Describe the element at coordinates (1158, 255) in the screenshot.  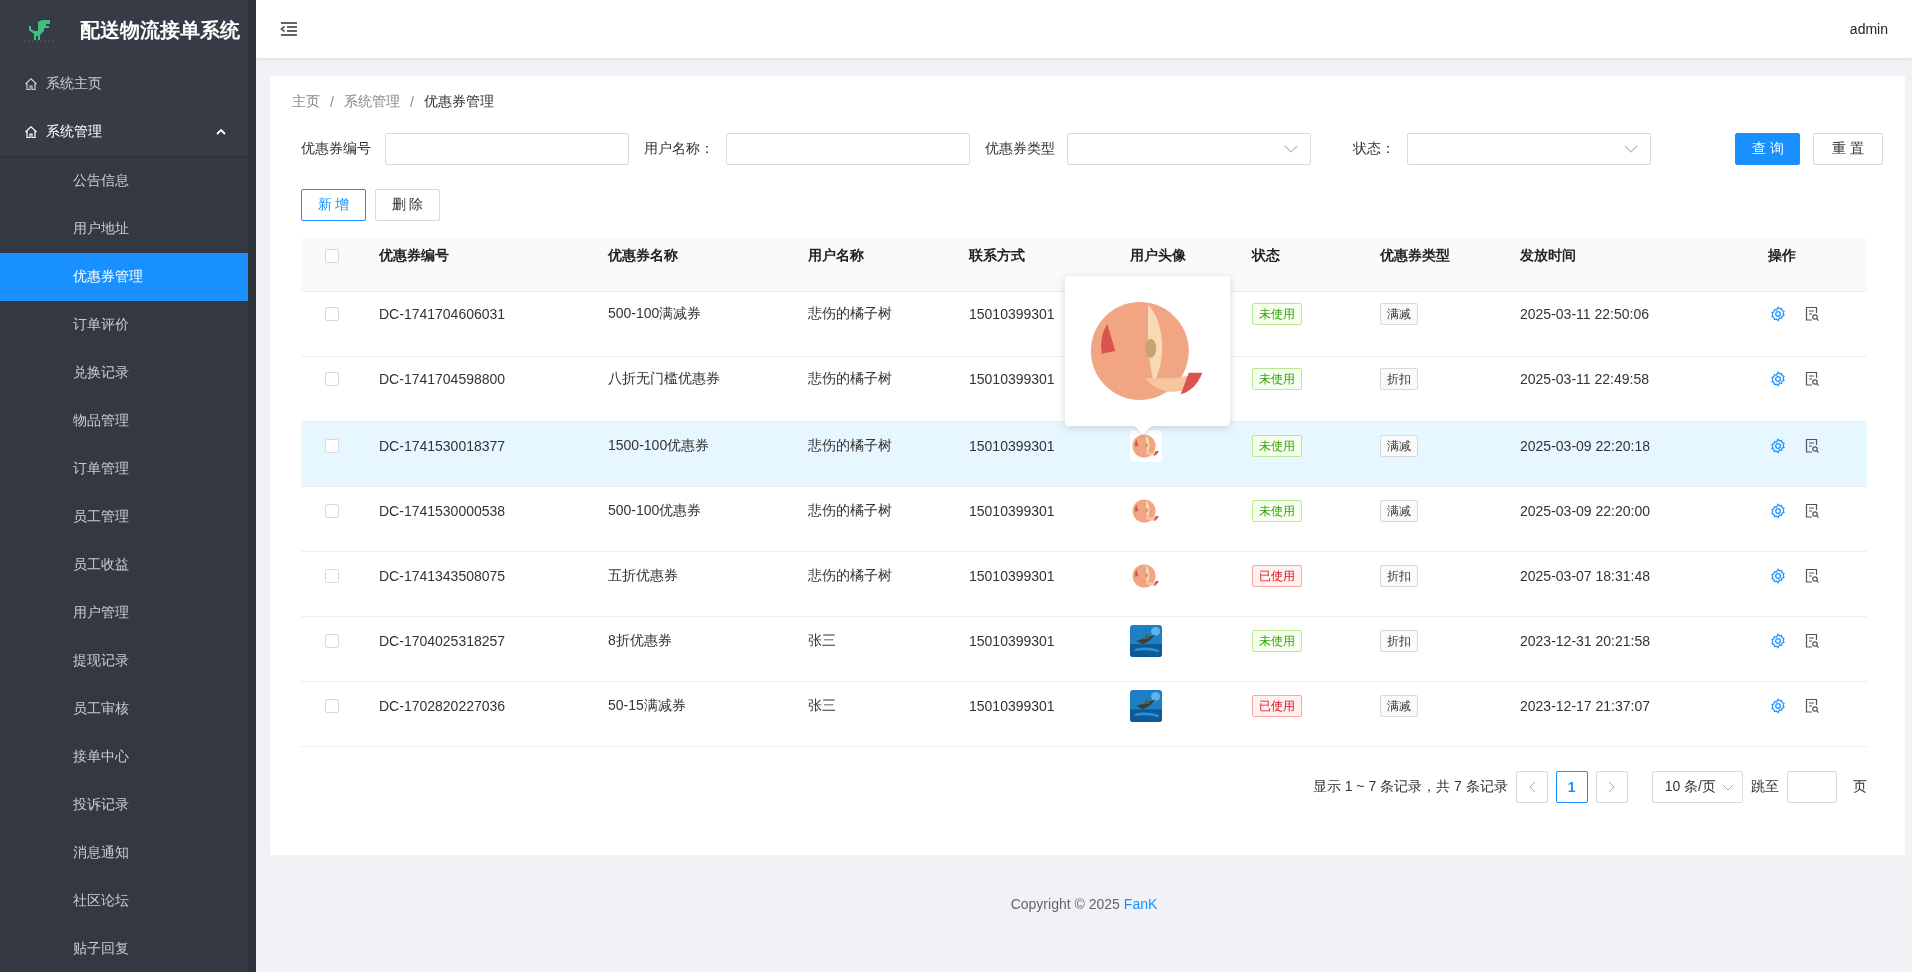
I see `column-header: 用户头像` at that location.